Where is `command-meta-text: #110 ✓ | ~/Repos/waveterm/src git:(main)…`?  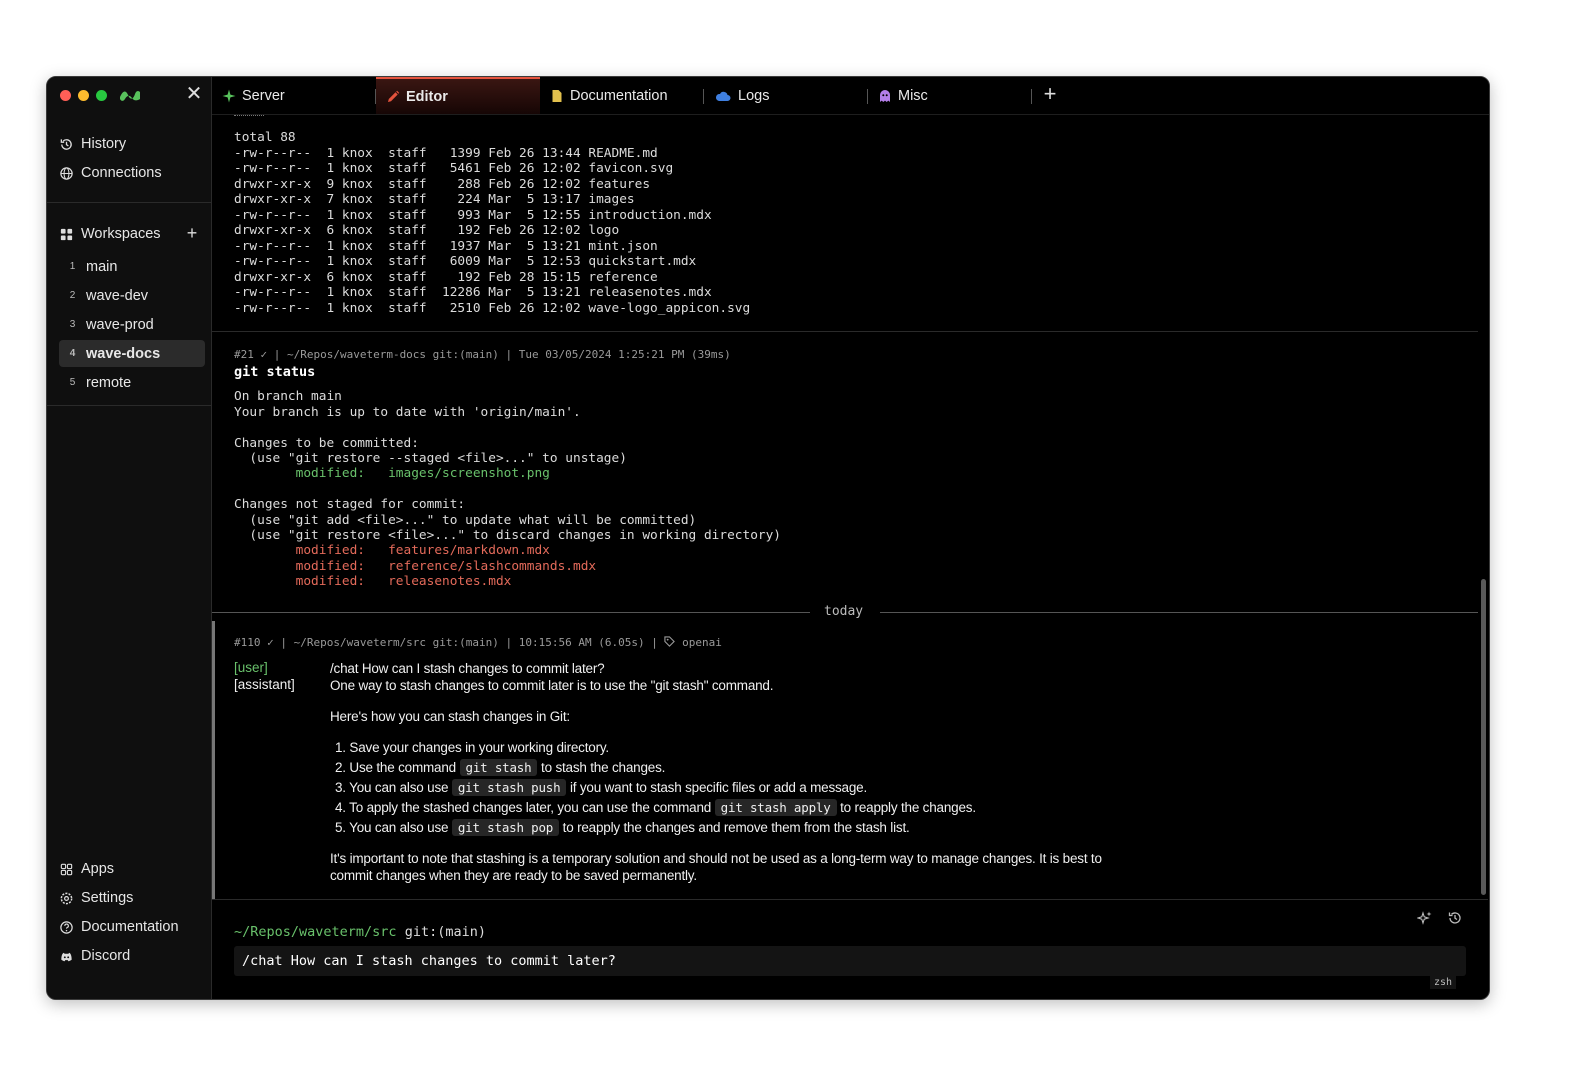 command-meta-text: #110 ✓ | ~/Repos/waveterm/src git:(main)… is located at coordinates (446, 642).